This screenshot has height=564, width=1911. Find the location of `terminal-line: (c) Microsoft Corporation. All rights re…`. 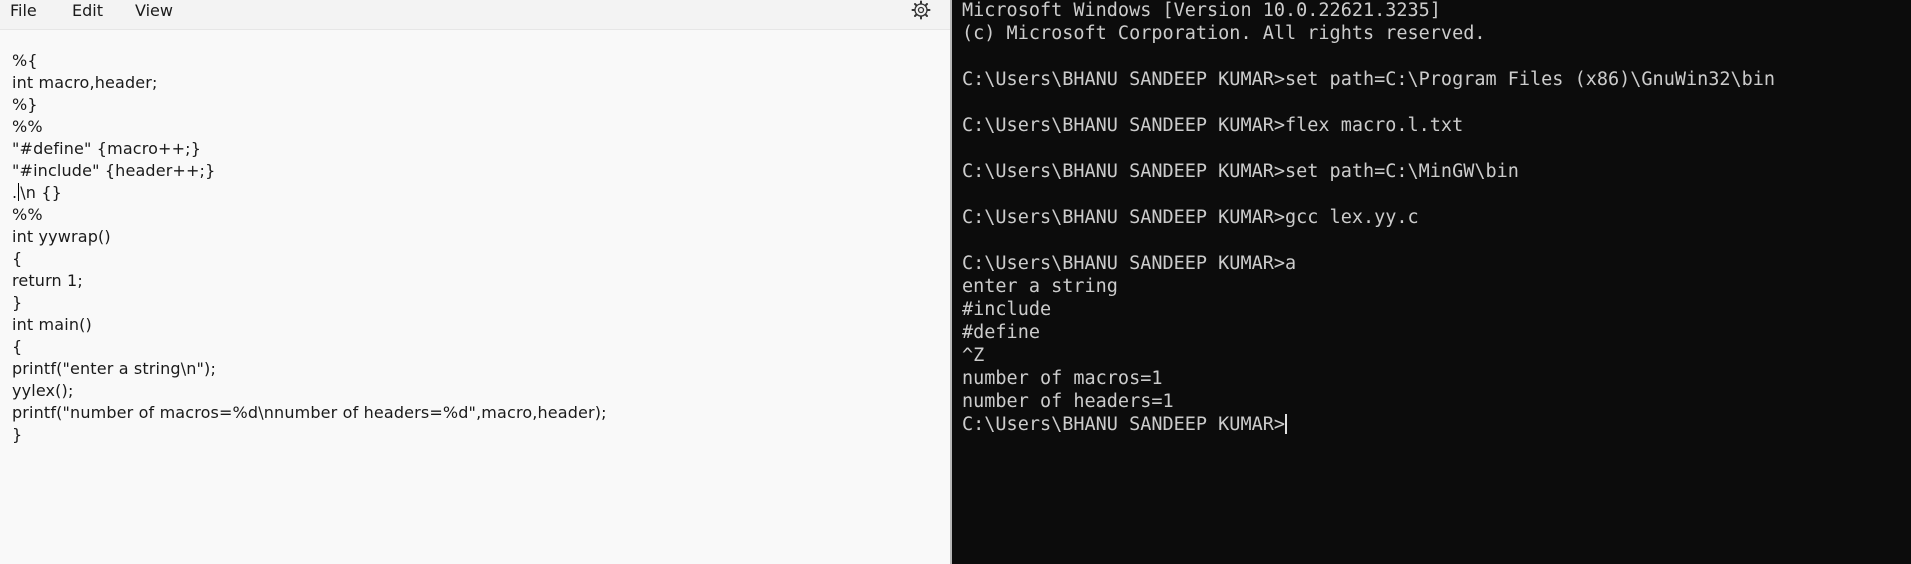

terminal-line: (c) Microsoft Corporation. All rights re… is located at coordinates (1224, 33).